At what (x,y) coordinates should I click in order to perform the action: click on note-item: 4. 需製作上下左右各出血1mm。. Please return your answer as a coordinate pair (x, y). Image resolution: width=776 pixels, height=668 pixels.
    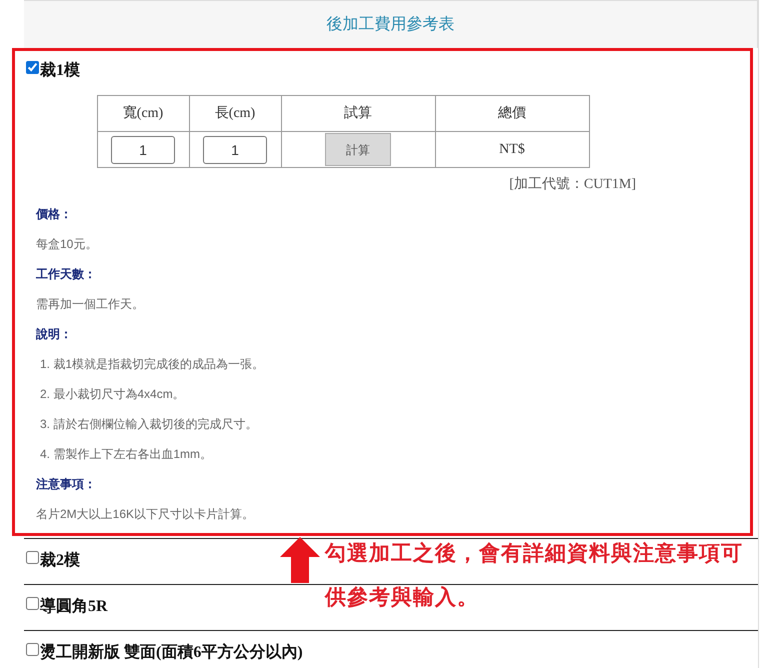
    Looking at the image, I should click on (126, 454).